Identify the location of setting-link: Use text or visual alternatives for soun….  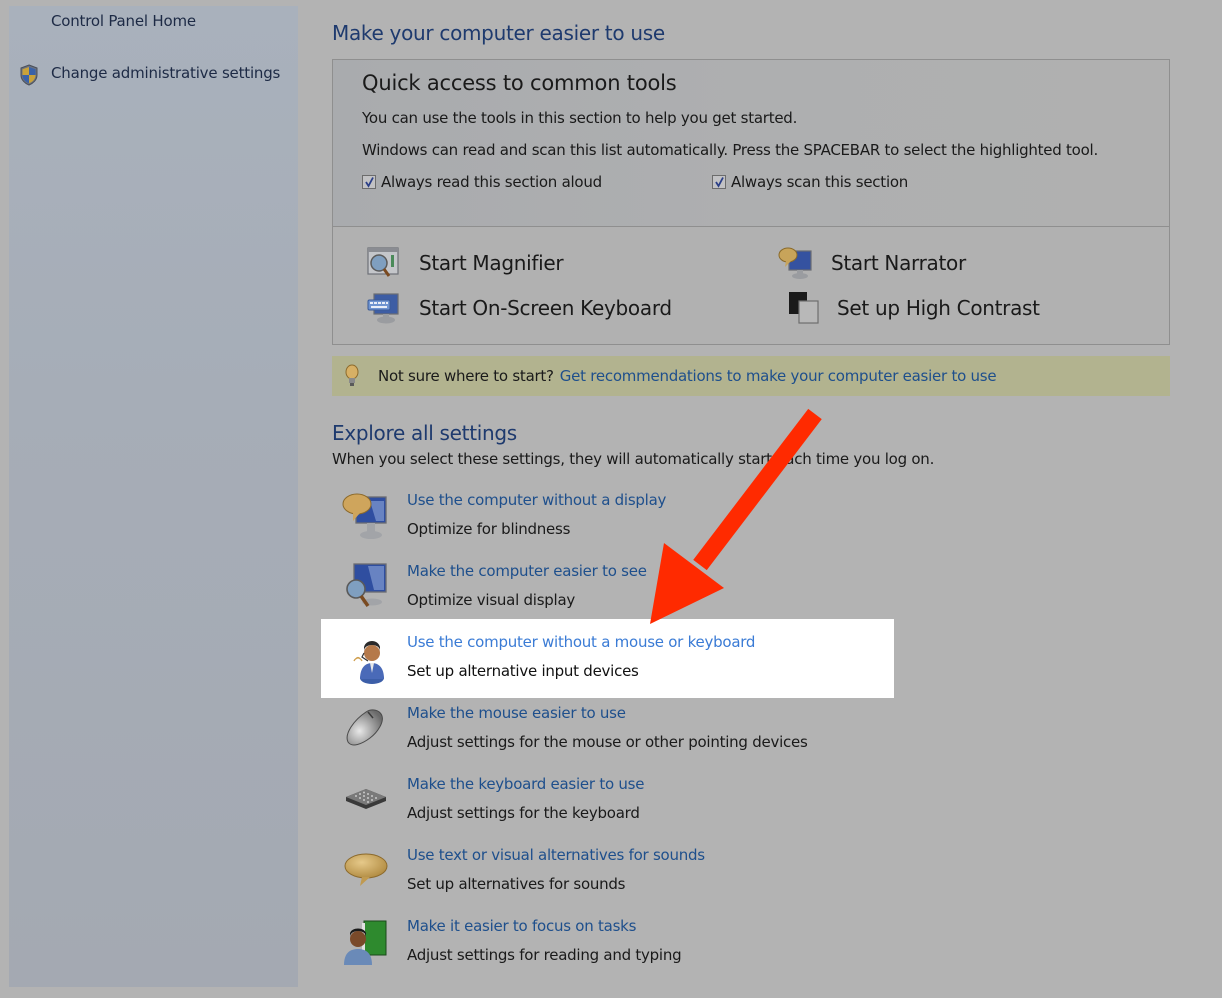
(556, 855).